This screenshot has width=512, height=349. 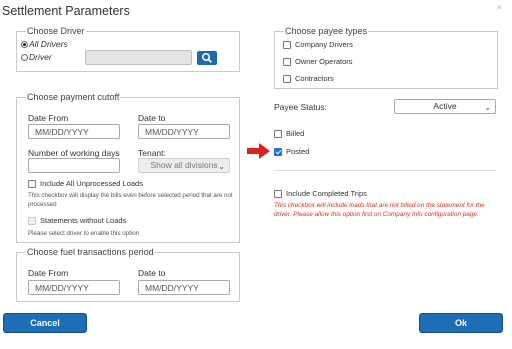 What do you see at coordinates (499, 7) in the screenshot?
I see `close-icon: ×` at bounding box center [499, 7].